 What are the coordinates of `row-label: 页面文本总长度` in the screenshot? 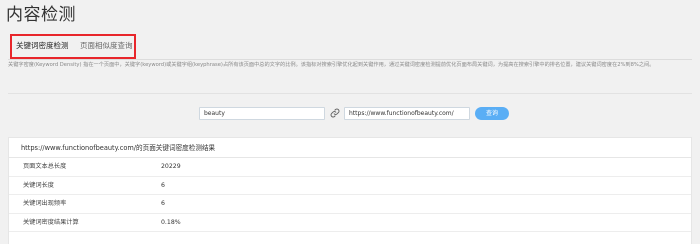 It's located at (45, 166).